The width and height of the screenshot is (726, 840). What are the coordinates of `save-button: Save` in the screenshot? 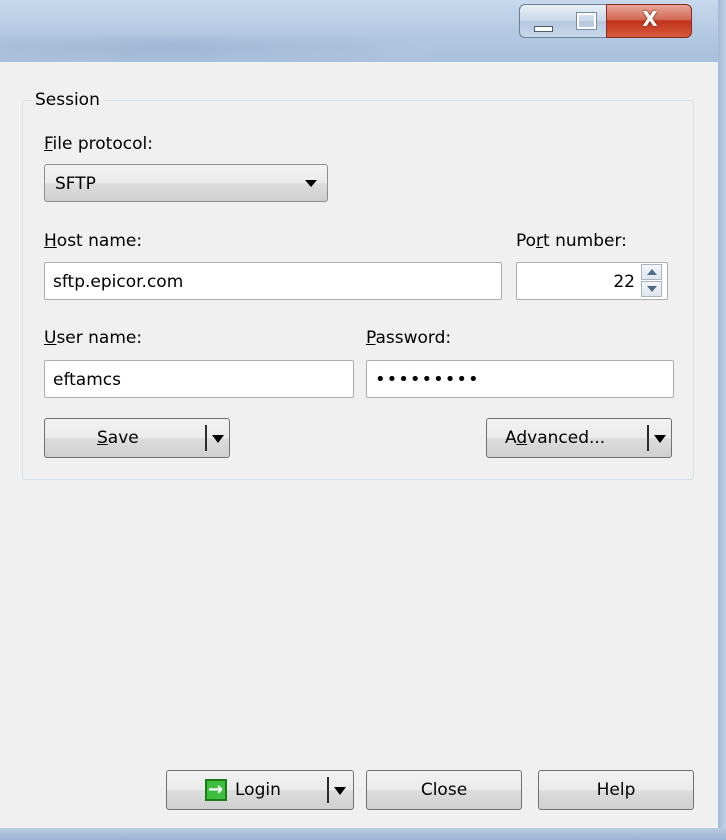 It's located at (137, 438).